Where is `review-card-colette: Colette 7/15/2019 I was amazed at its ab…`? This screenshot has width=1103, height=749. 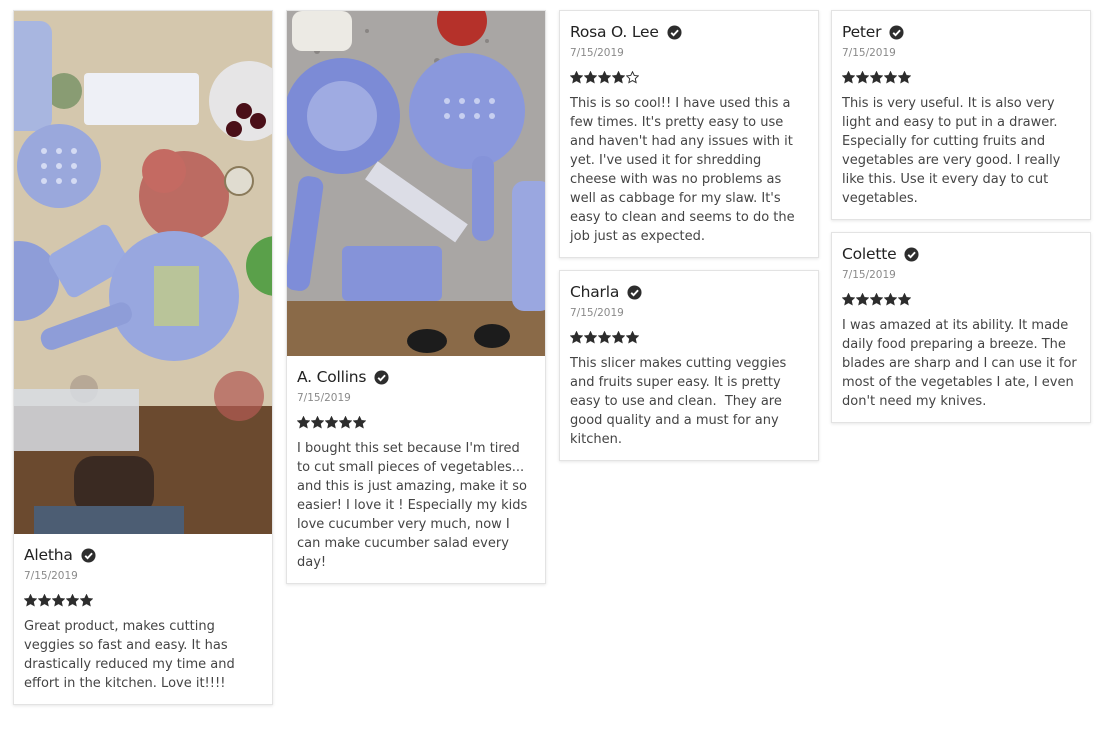 review-card-colette: Colette 7/15/2019 I was amazed at its ab… is located at coordinates (961, 327).